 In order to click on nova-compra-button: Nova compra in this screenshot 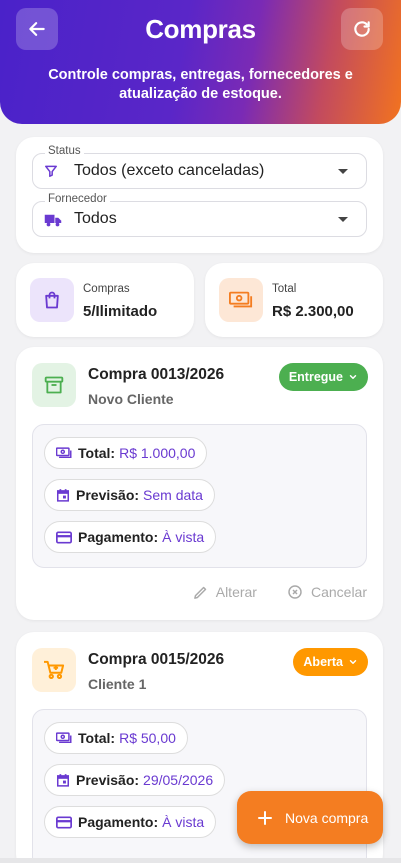, I will do `click(310, 817)`.